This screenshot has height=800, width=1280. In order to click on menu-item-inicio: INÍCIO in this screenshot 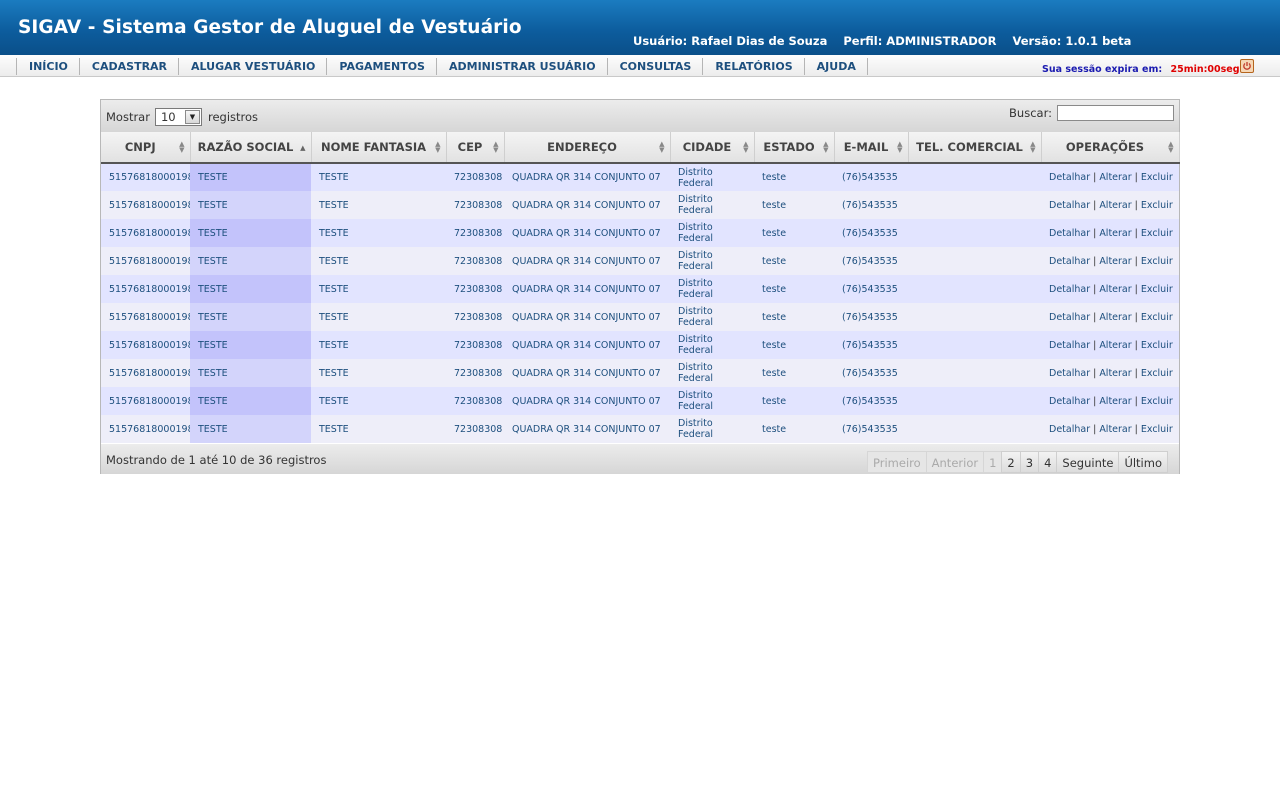, I will do `click(48, 66)`.